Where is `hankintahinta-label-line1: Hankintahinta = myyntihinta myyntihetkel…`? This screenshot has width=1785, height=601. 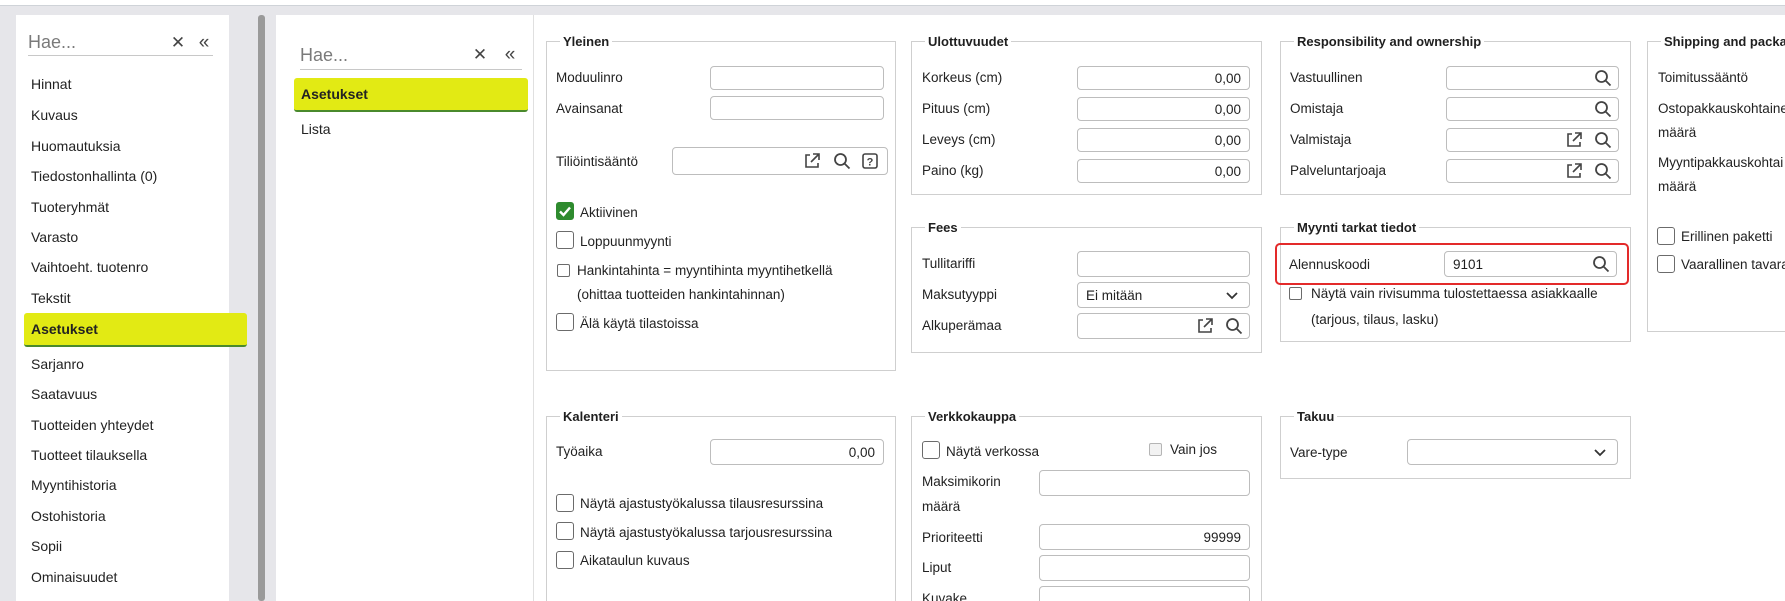
hankintahinta-label-line1: Hankintahinta = myyntihinta myyntihetkel… is located at coordinates (705, 270).